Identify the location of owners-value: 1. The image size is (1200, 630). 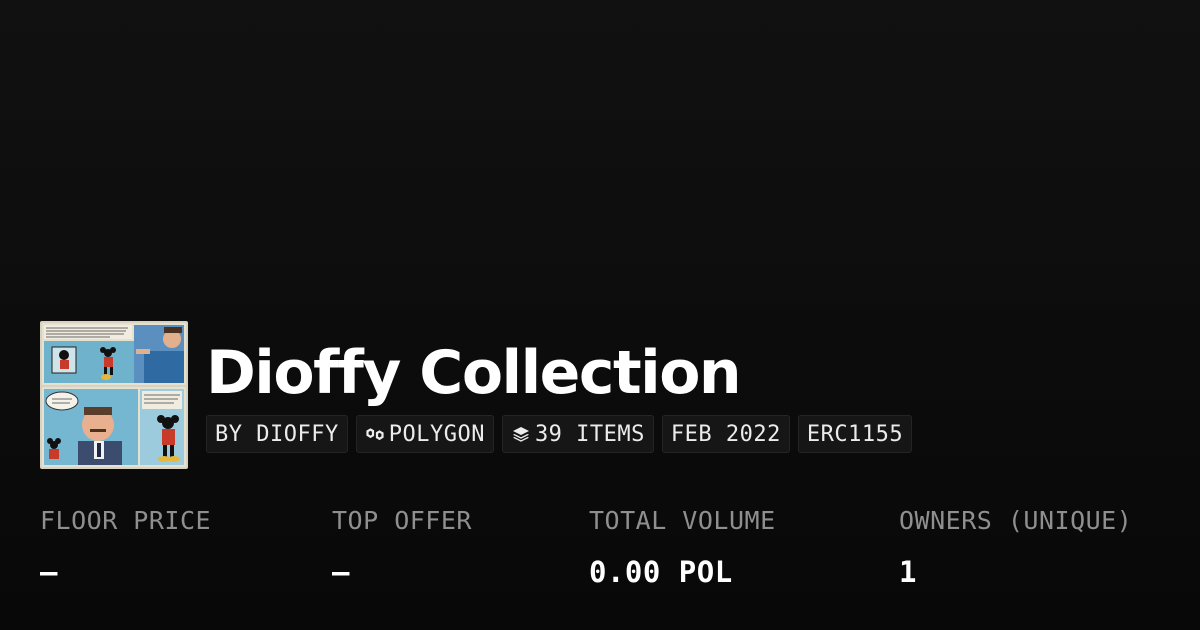
(908, 572).